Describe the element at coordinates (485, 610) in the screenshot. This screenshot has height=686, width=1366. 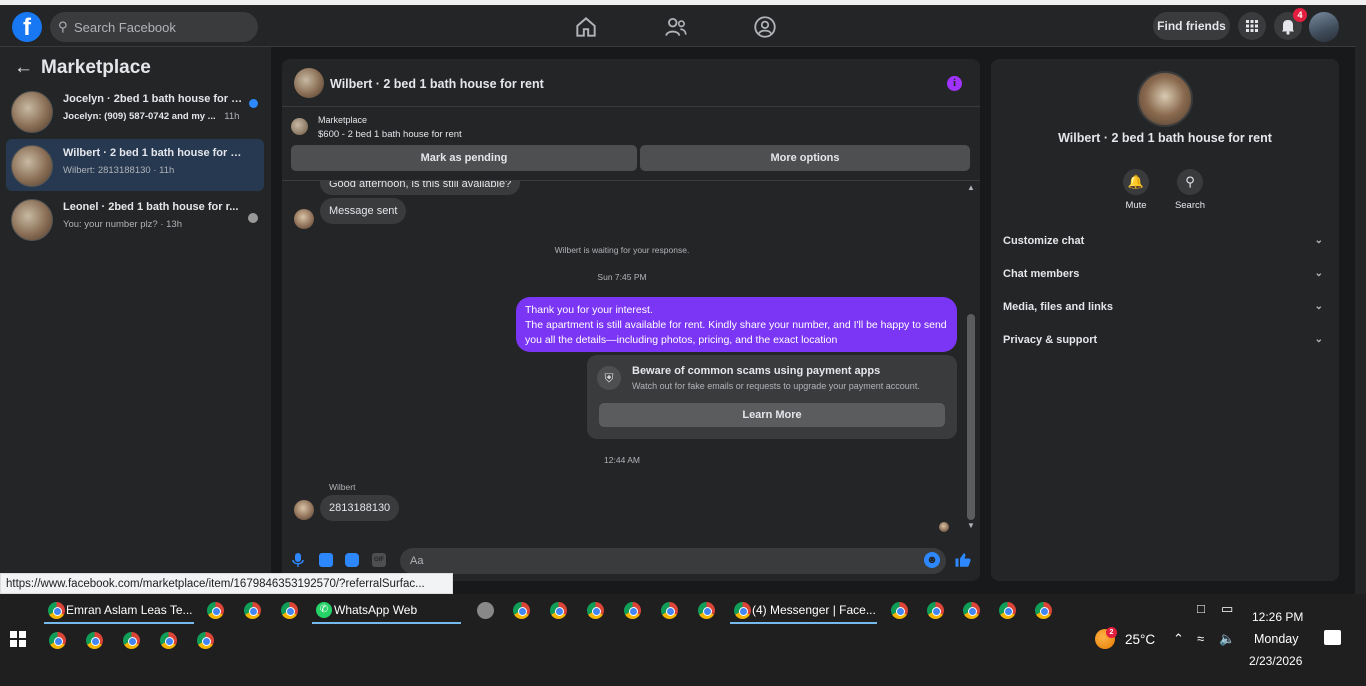
I see `app-icon` at that location.